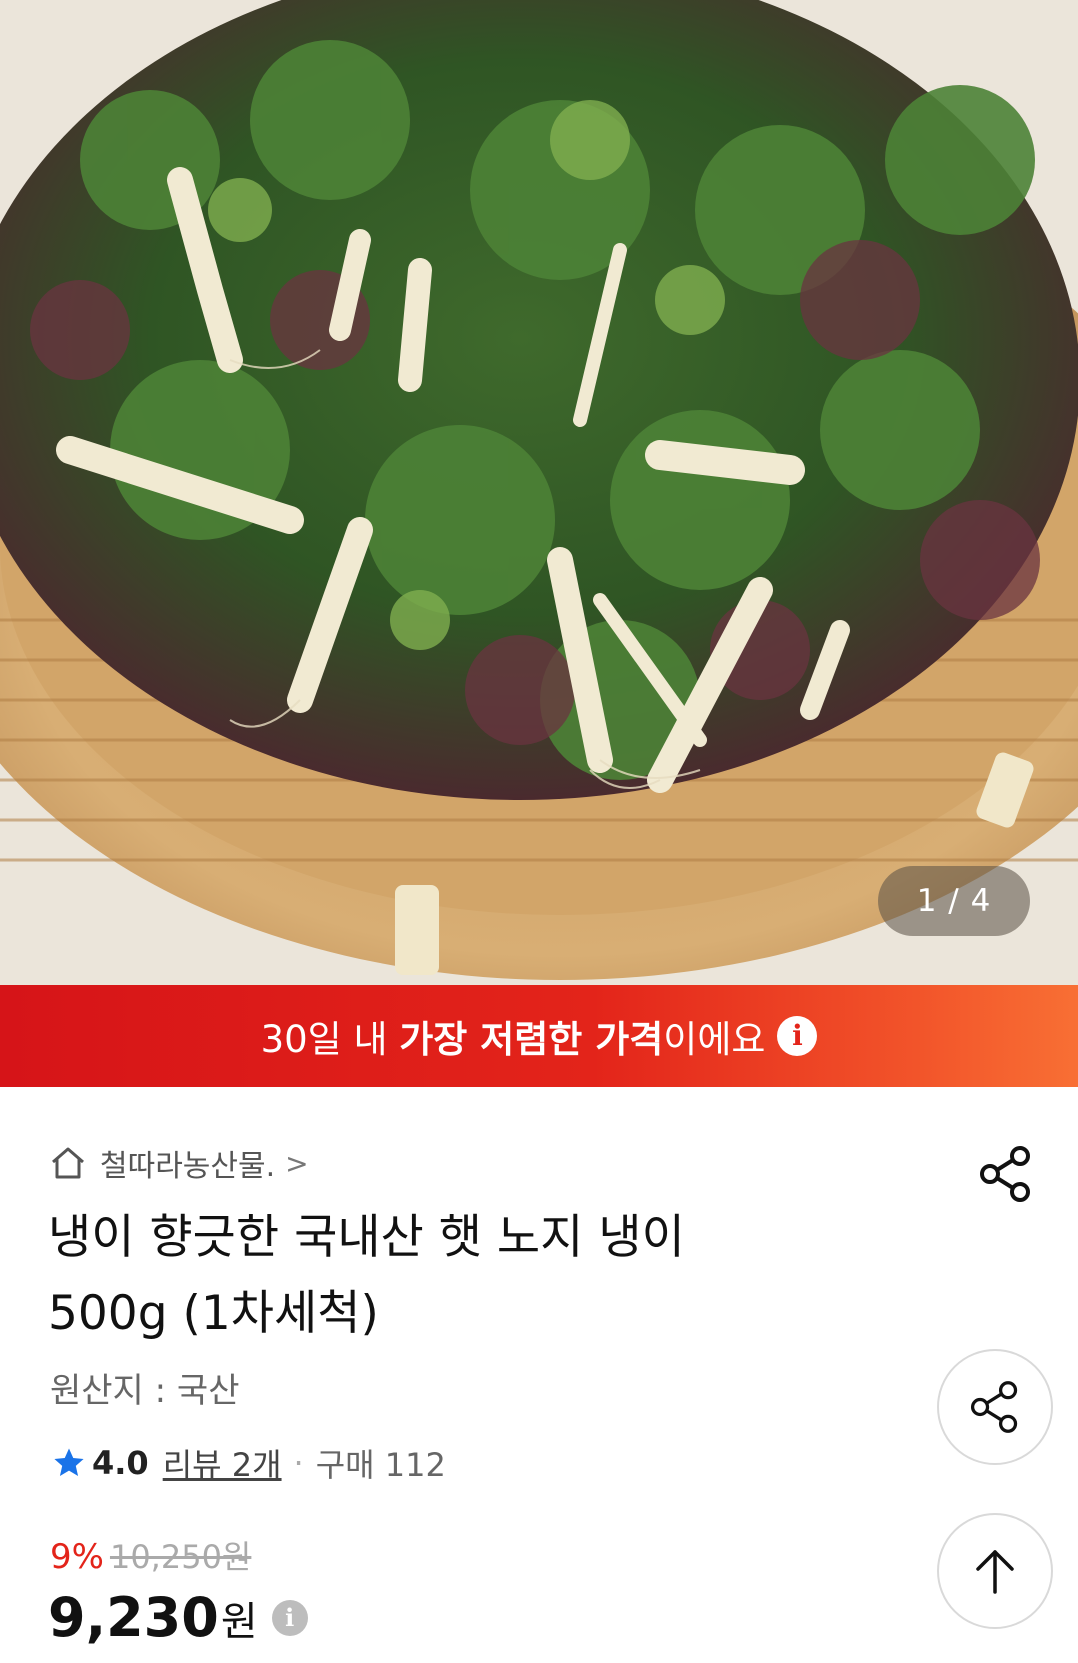  Describe the element at coordinates (180, 1557) in the screenshot. I see `original-price: 10,250원` at that location.